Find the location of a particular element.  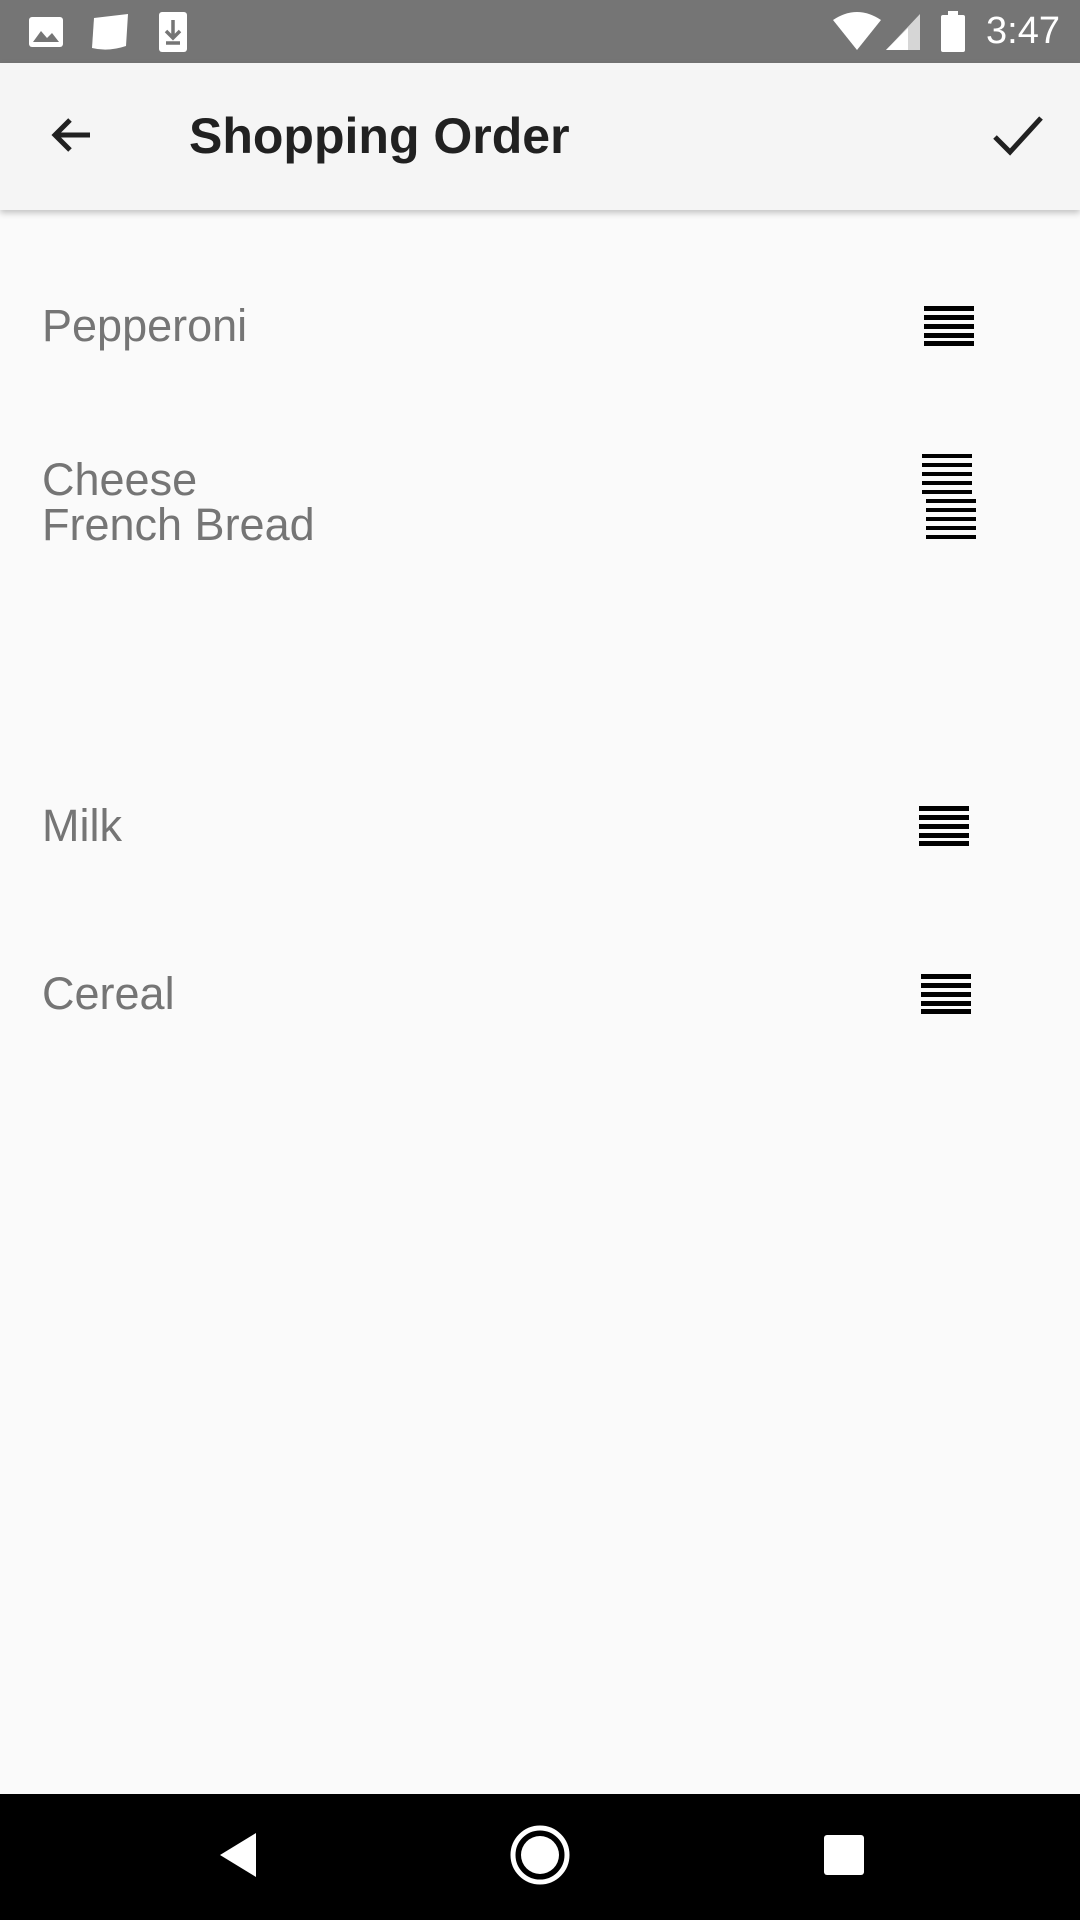

nav-recents-icon is located at coordinates (844, 1857).